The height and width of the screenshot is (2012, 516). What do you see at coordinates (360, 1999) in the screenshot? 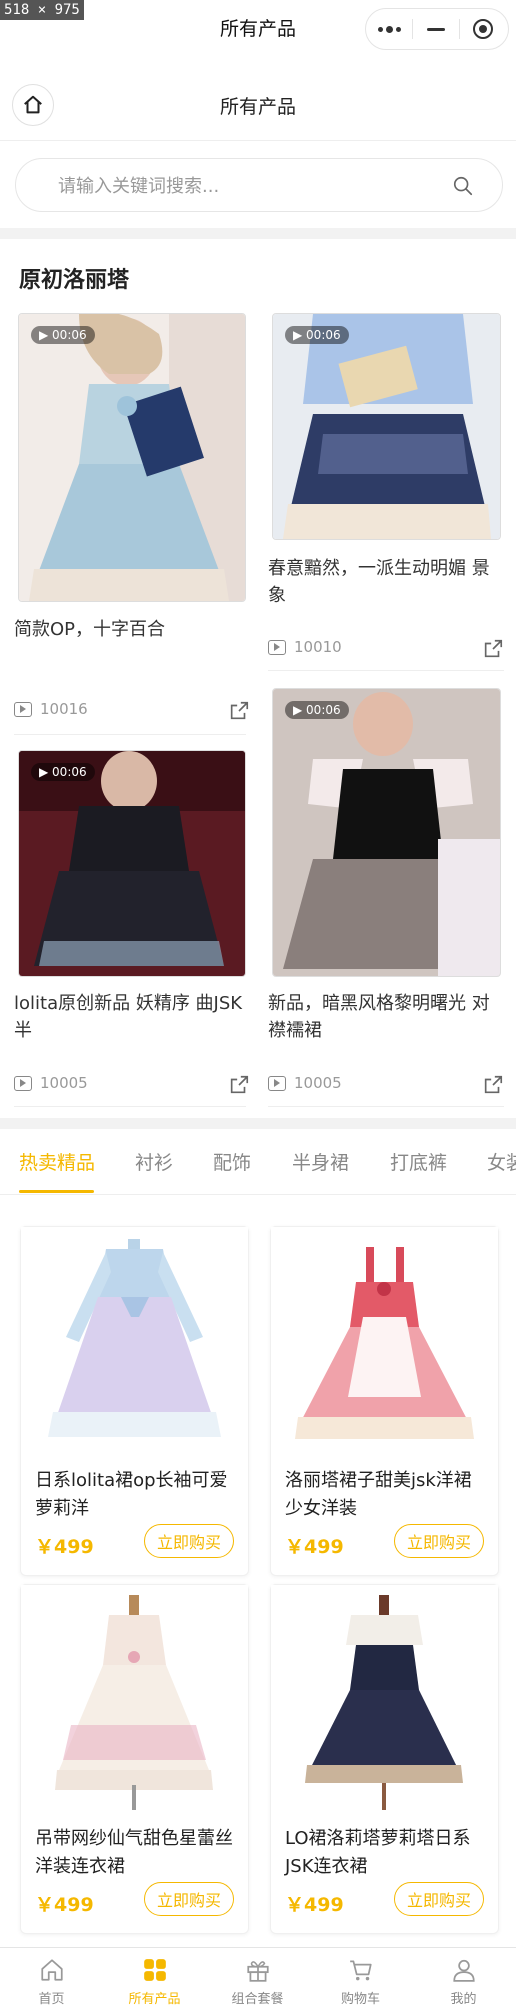
I see `tabbar-label: 购物车` at bounding box center [360, 1999].